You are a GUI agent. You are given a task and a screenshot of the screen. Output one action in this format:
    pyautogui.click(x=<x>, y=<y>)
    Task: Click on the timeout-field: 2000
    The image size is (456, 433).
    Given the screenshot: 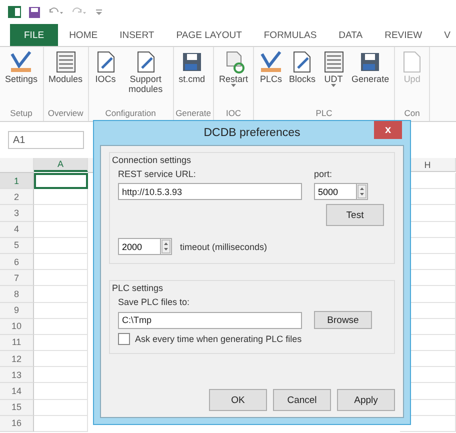 What is the action you would take?
    pyautogui.click(x=139, y=246)
    